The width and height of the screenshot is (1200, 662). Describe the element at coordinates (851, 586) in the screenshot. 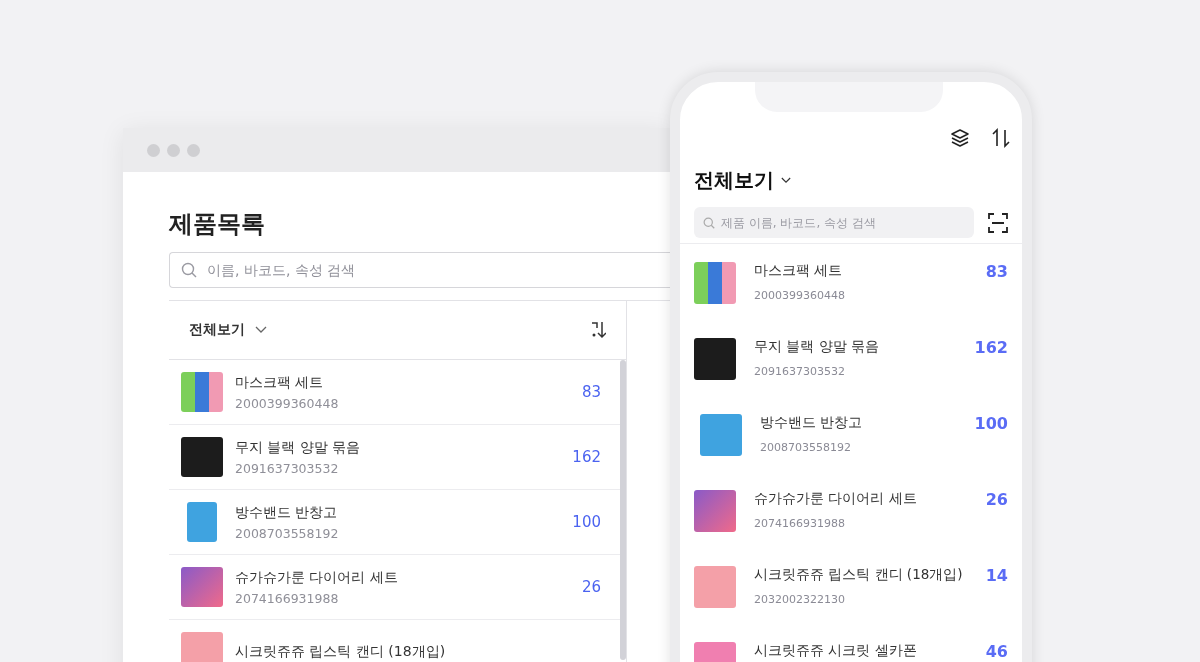

I see `product-row: 시크릿쥬쥬 립스틱 캔디 (18개입) 2032002322130 14` at that location.